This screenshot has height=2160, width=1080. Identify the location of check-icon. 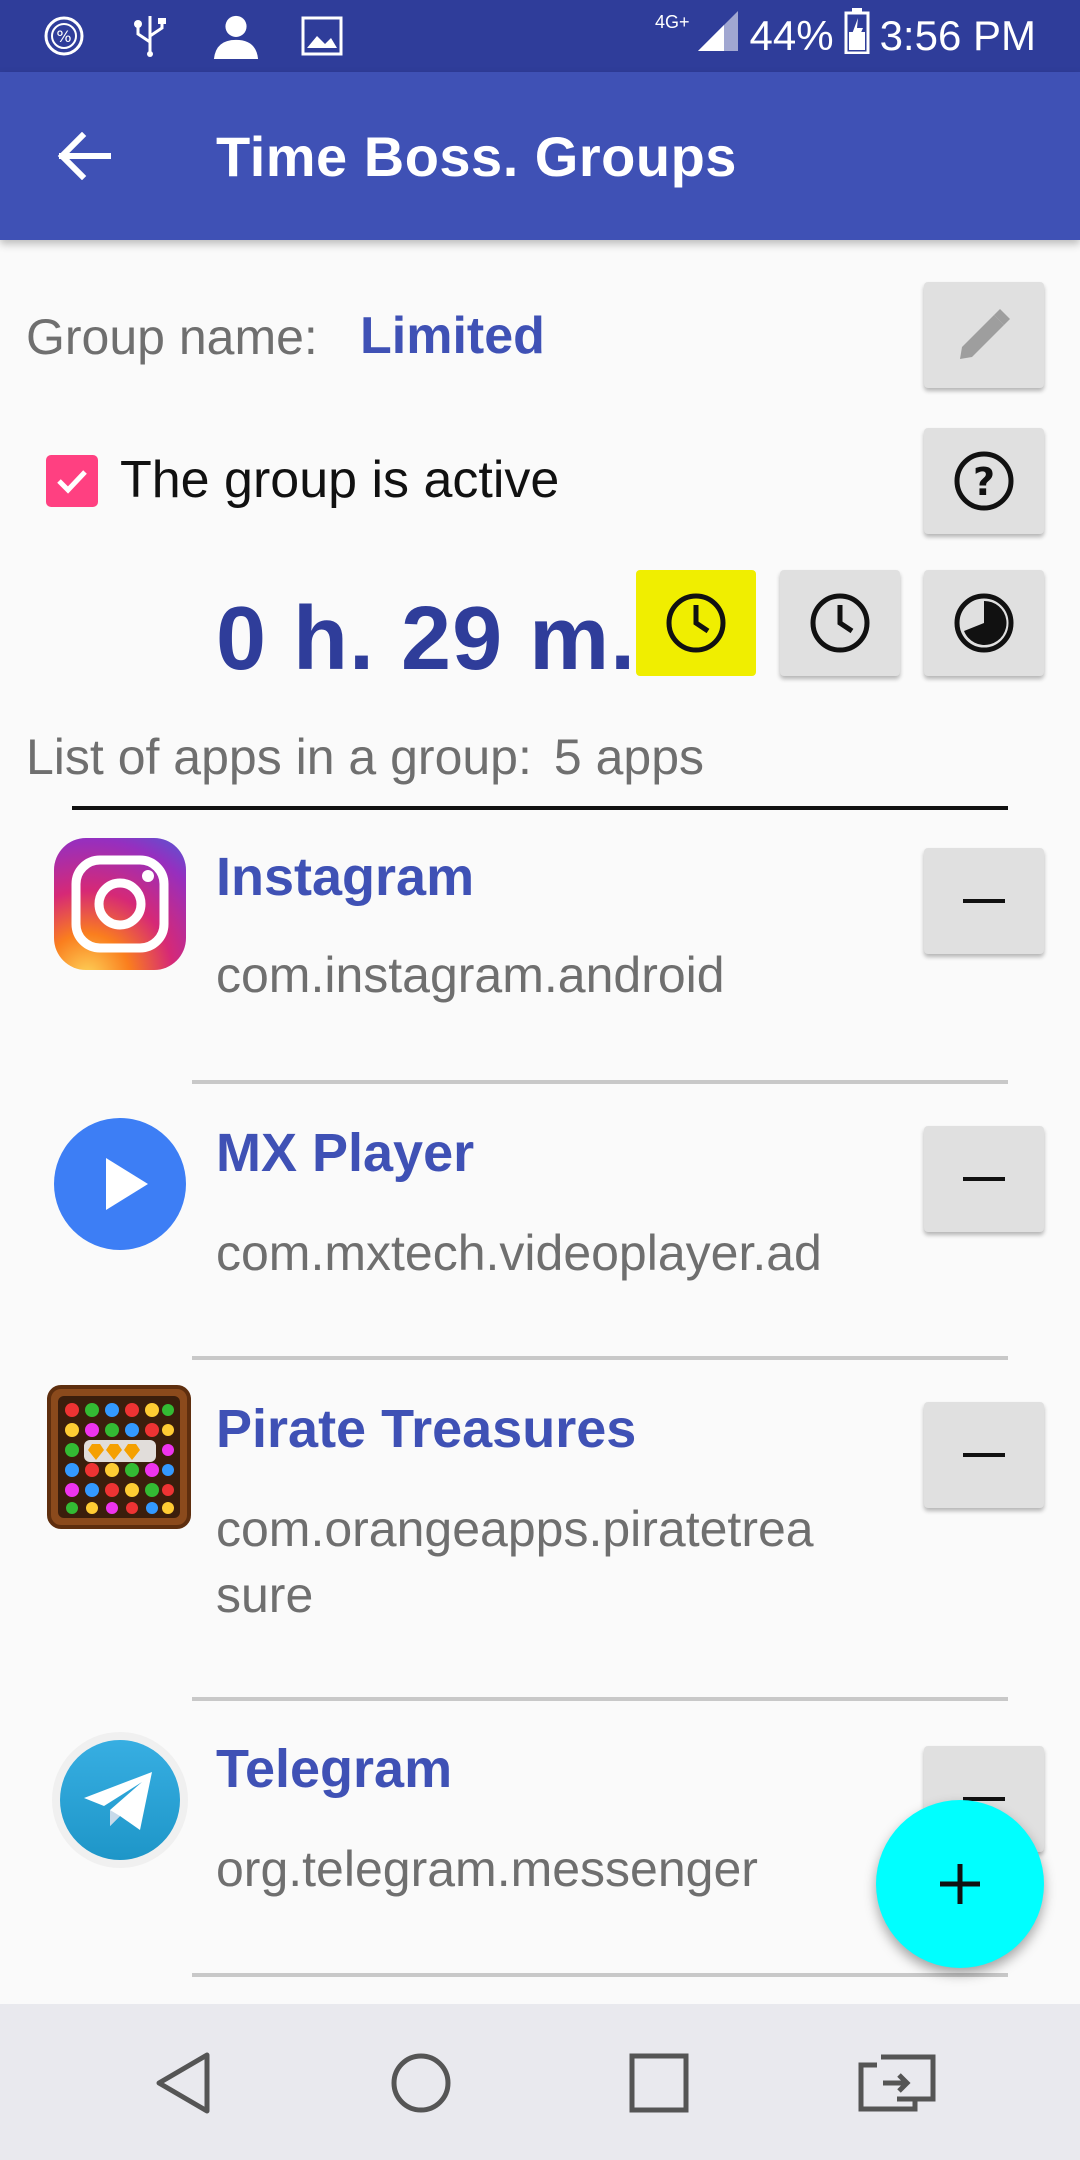
(72, 482).